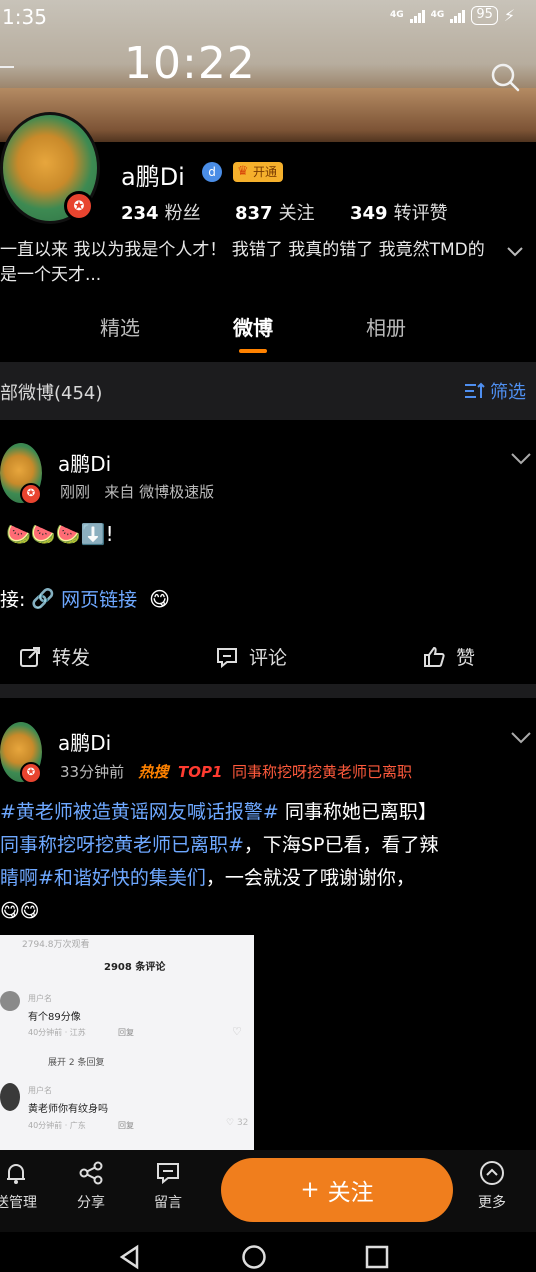 This screenshot has height=1272, width=536. Describe the element at coordinates (434, 656) in the screenshot. I see `thumbs-up-icon` at that location.